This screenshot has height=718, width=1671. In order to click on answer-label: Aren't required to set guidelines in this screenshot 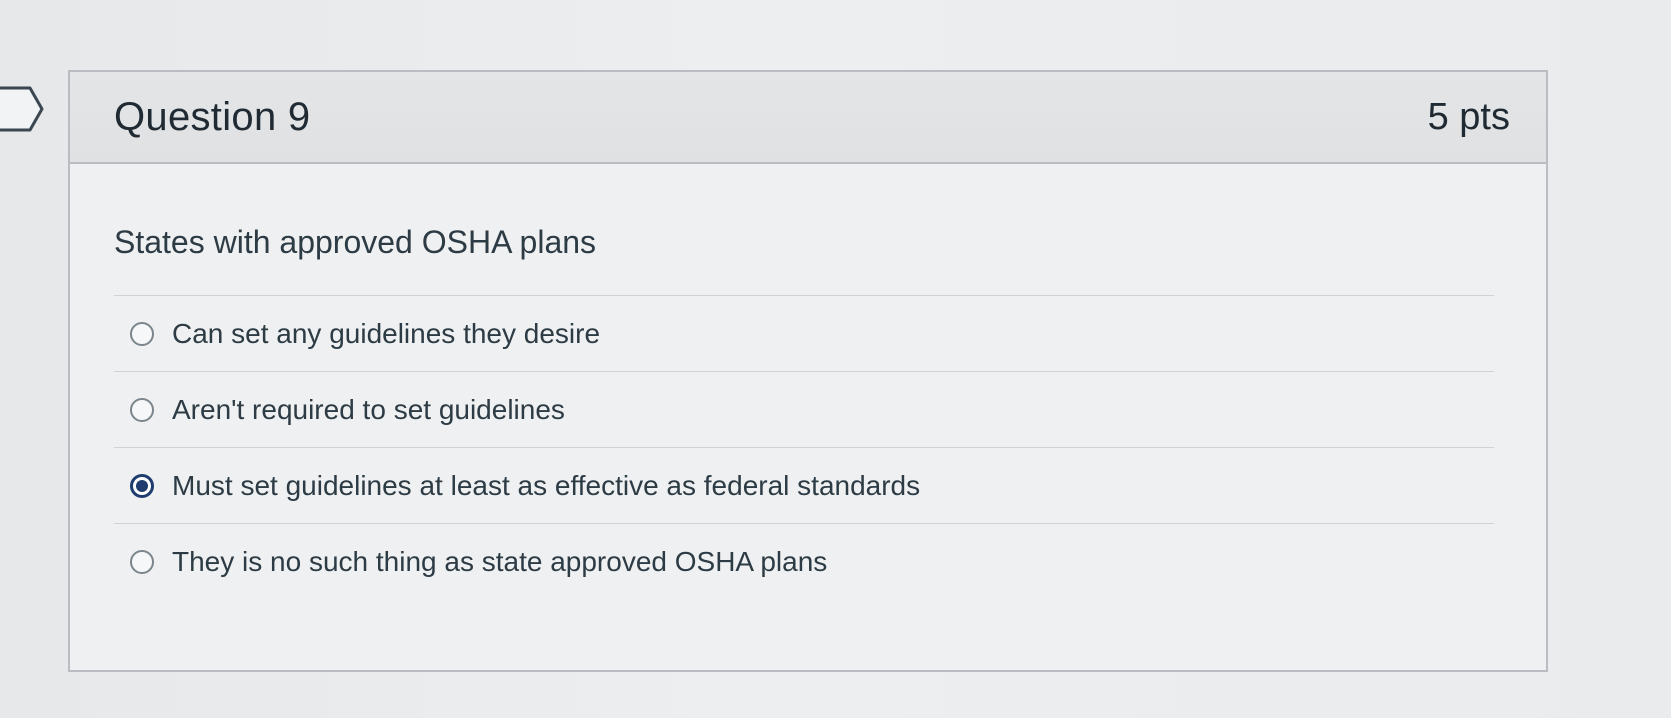, I will do `click(368, 409)`.